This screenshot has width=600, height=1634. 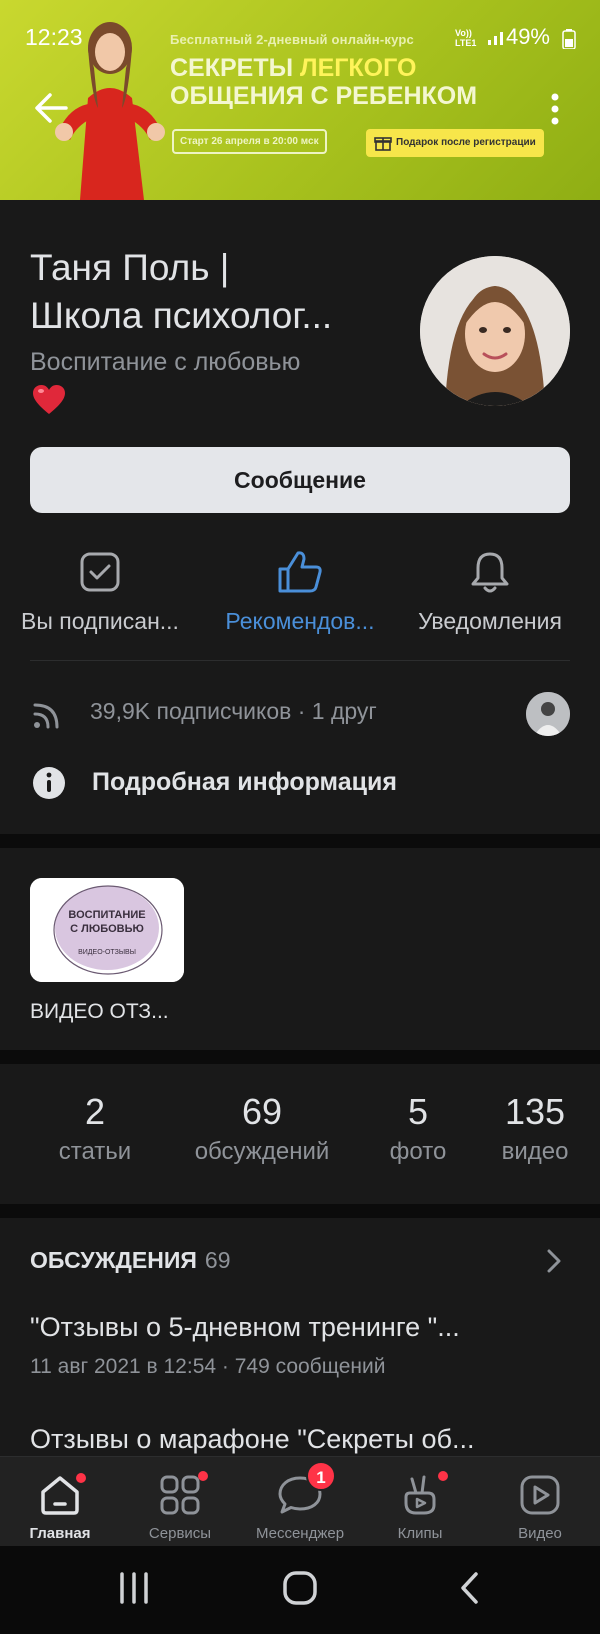 I want to click on info-icon, so click(x=49, y=783).